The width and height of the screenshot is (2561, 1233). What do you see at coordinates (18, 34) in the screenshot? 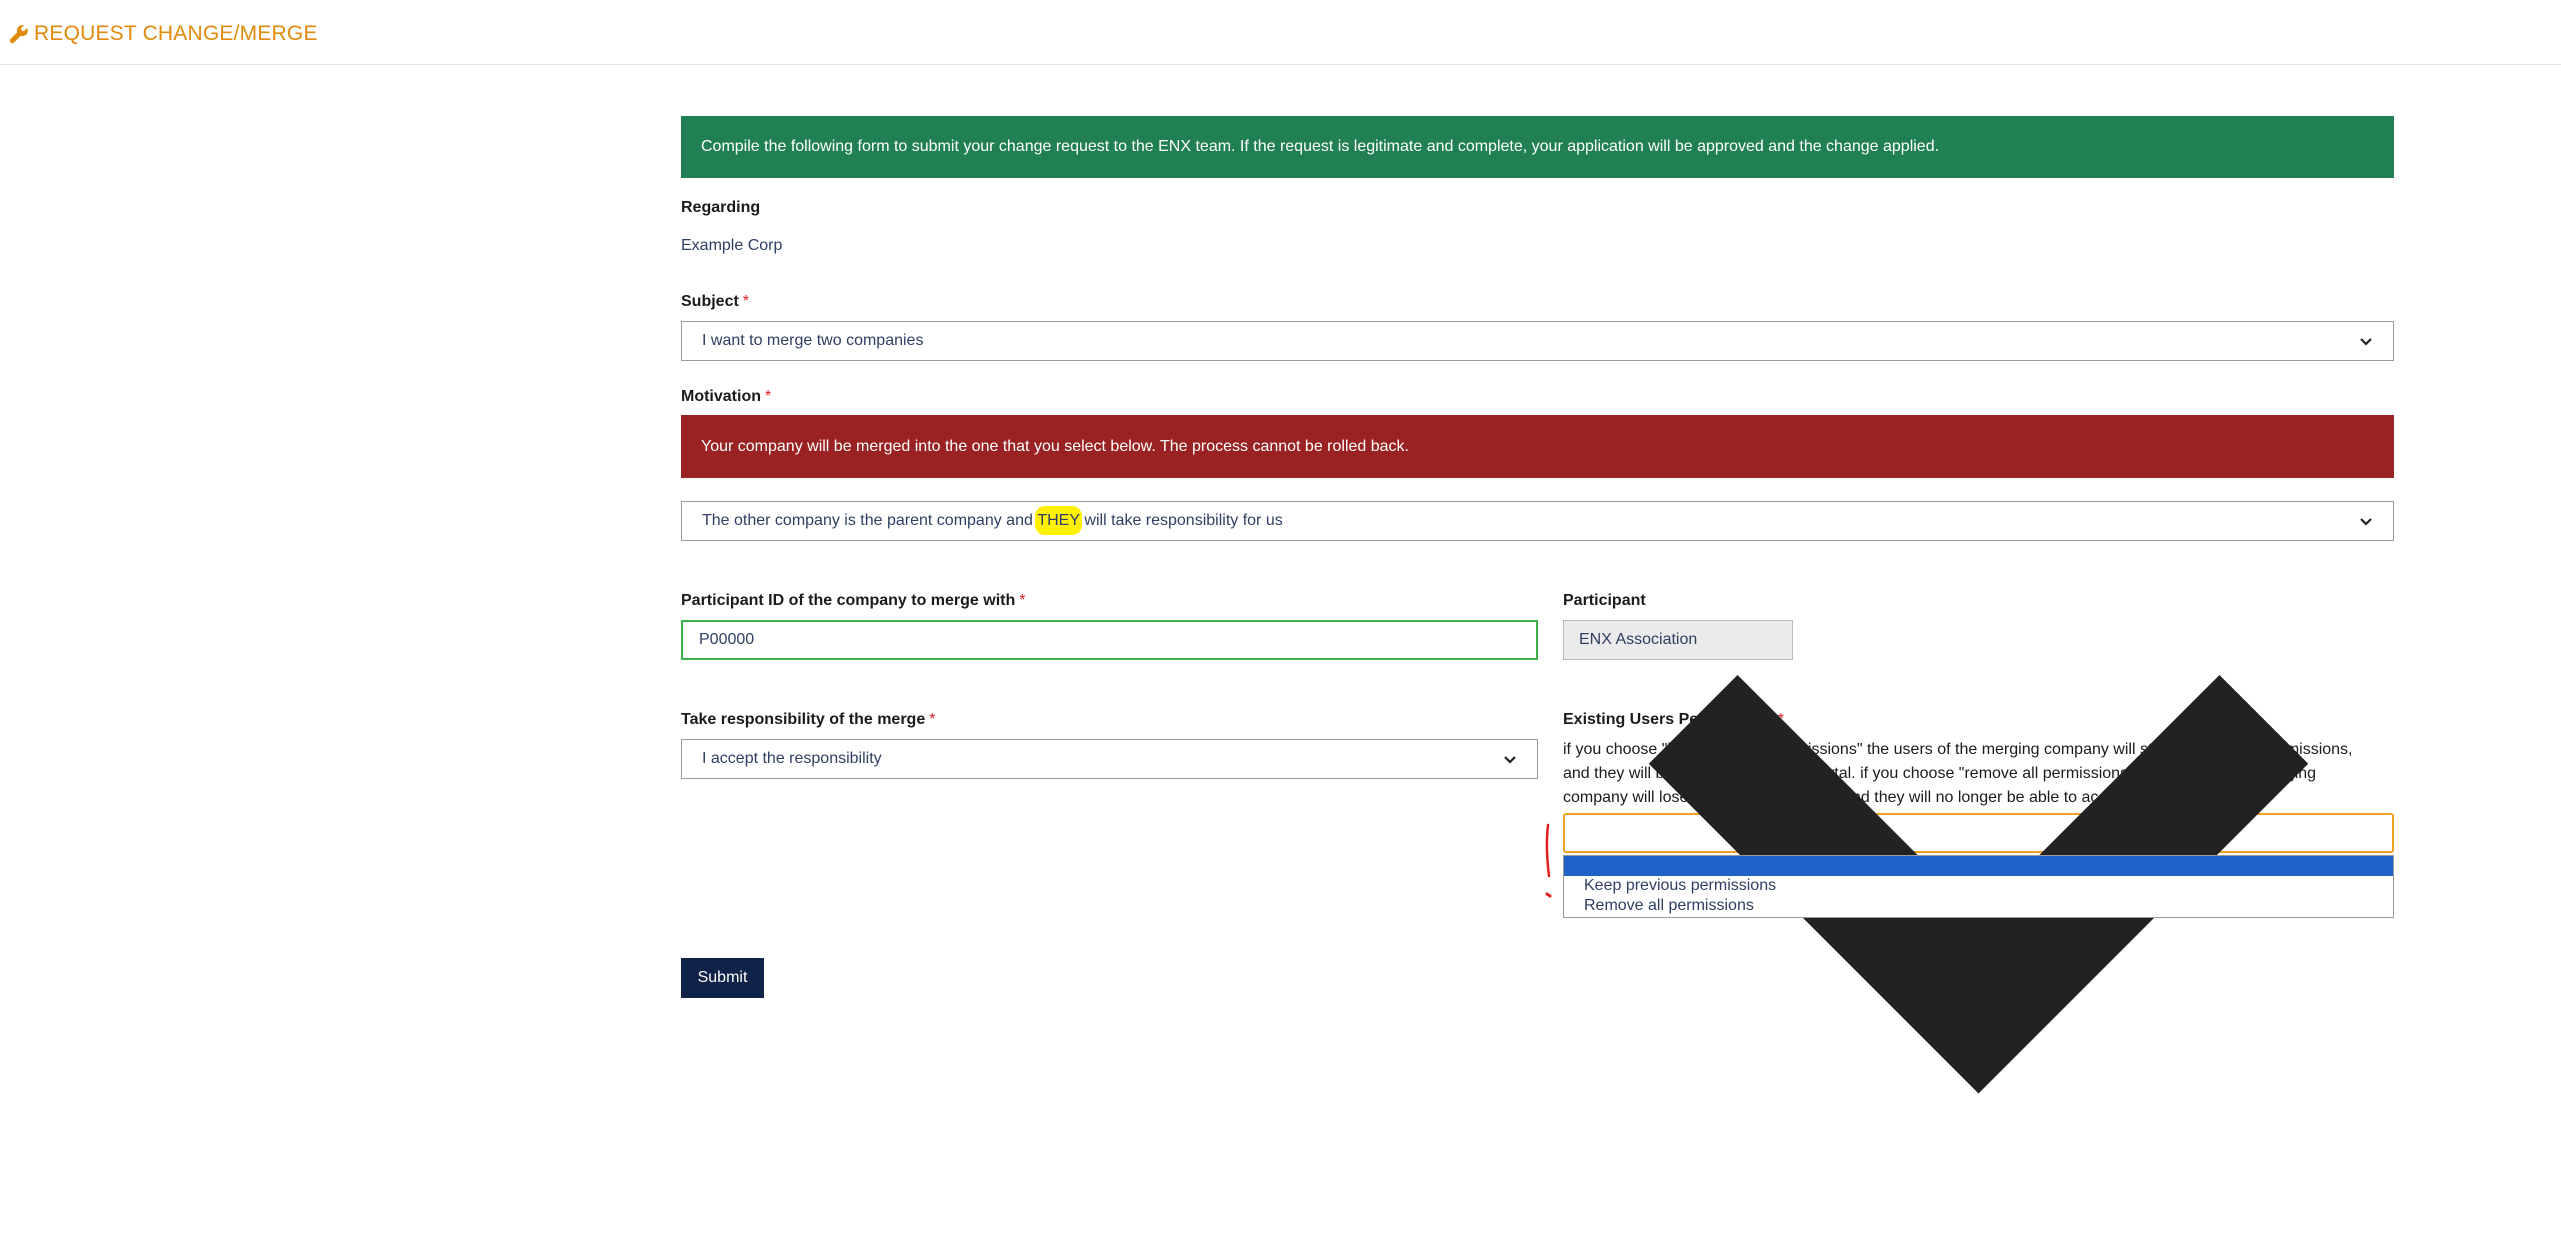
I see `wrench-icon` at bounding box center [18, 34].